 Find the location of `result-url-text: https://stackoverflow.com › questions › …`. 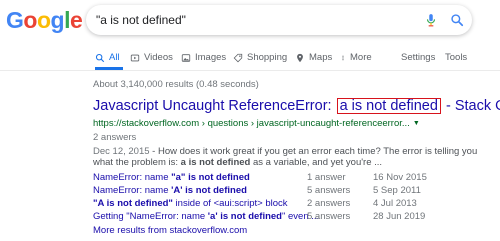

result-url-text: https://stackoverflow.com › questions › … is located at coordinates (251, 123).